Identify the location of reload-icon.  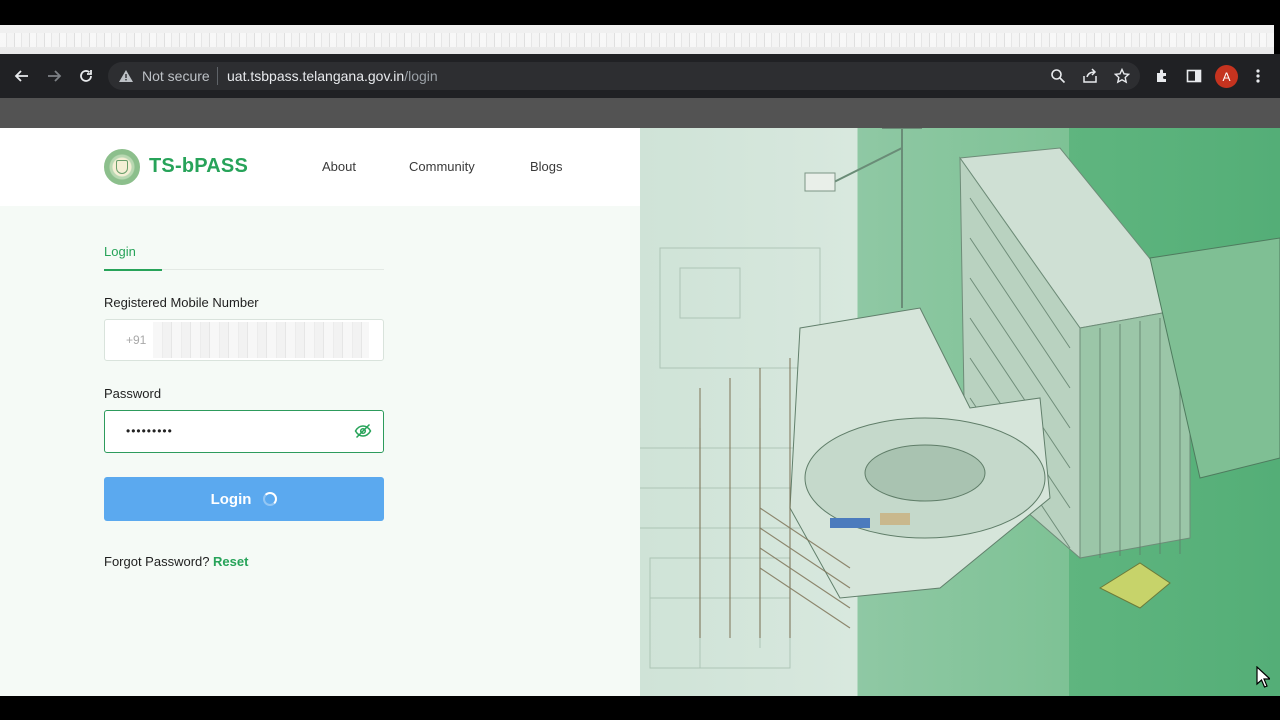
(86, 76).